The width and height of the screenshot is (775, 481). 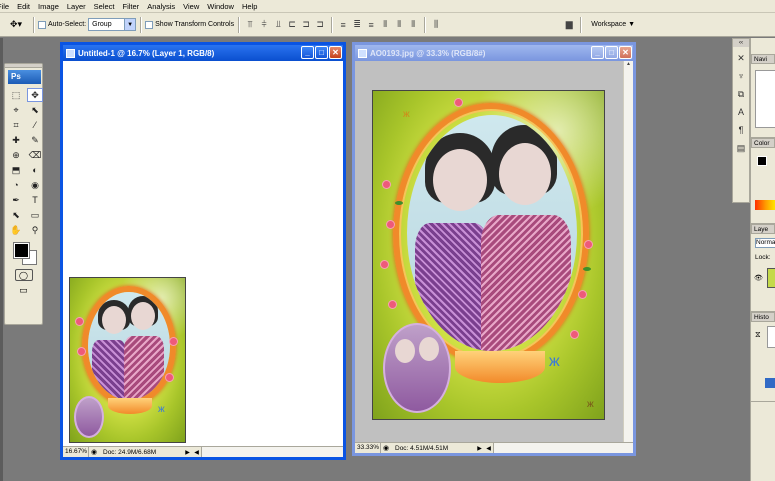 I want to click on pen-tool-icon: ✒, so click(x=16, y=200).